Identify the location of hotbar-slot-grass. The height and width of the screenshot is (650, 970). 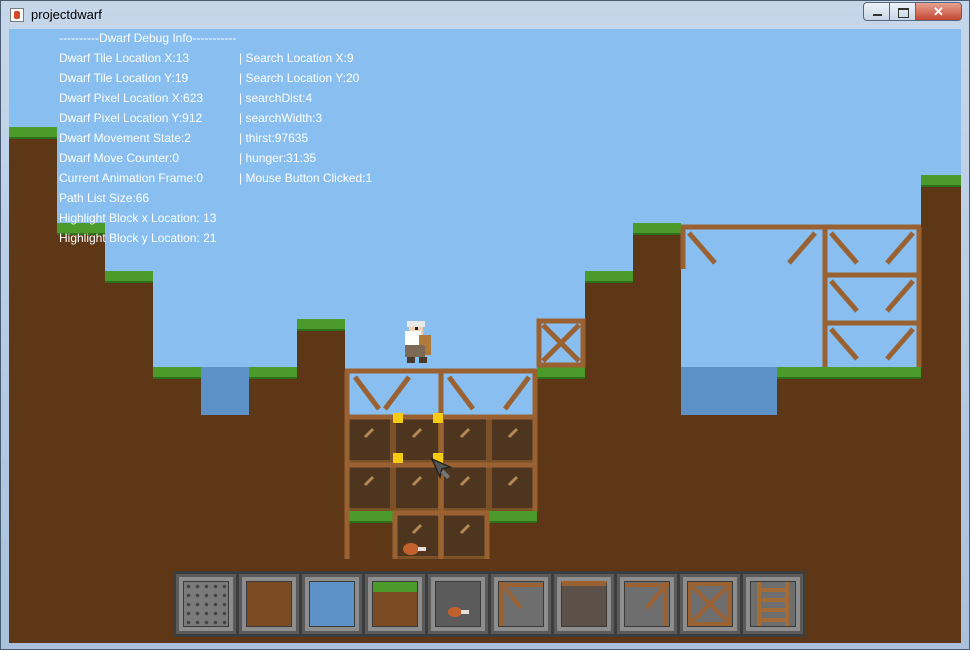
(395, 604).